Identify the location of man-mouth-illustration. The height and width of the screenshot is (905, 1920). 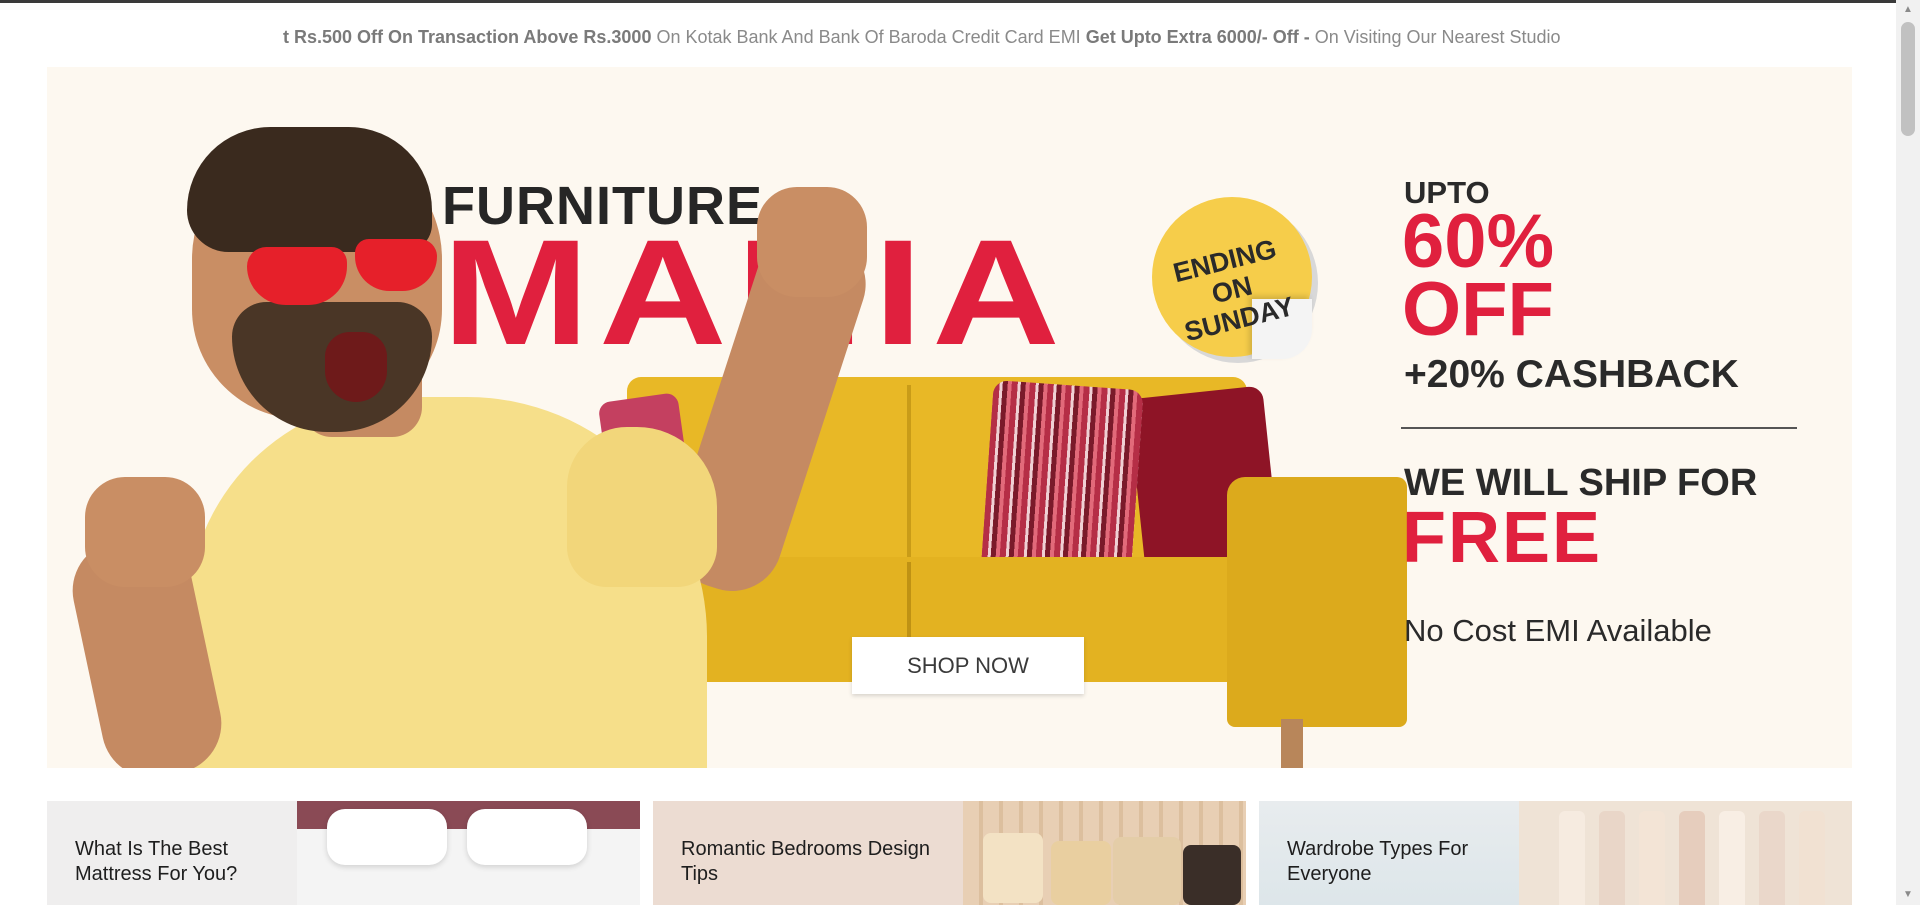
(356, 367).